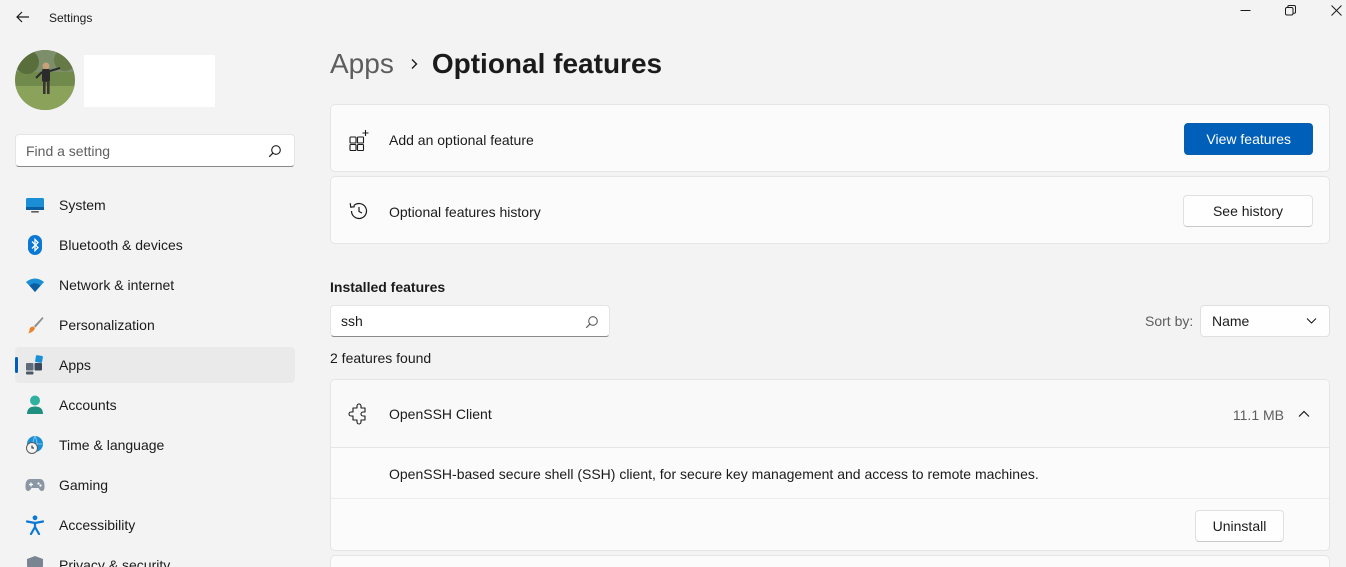  Describe the element at coordinates (359, 211) in the screenshot. I see `history-icon` at that location.